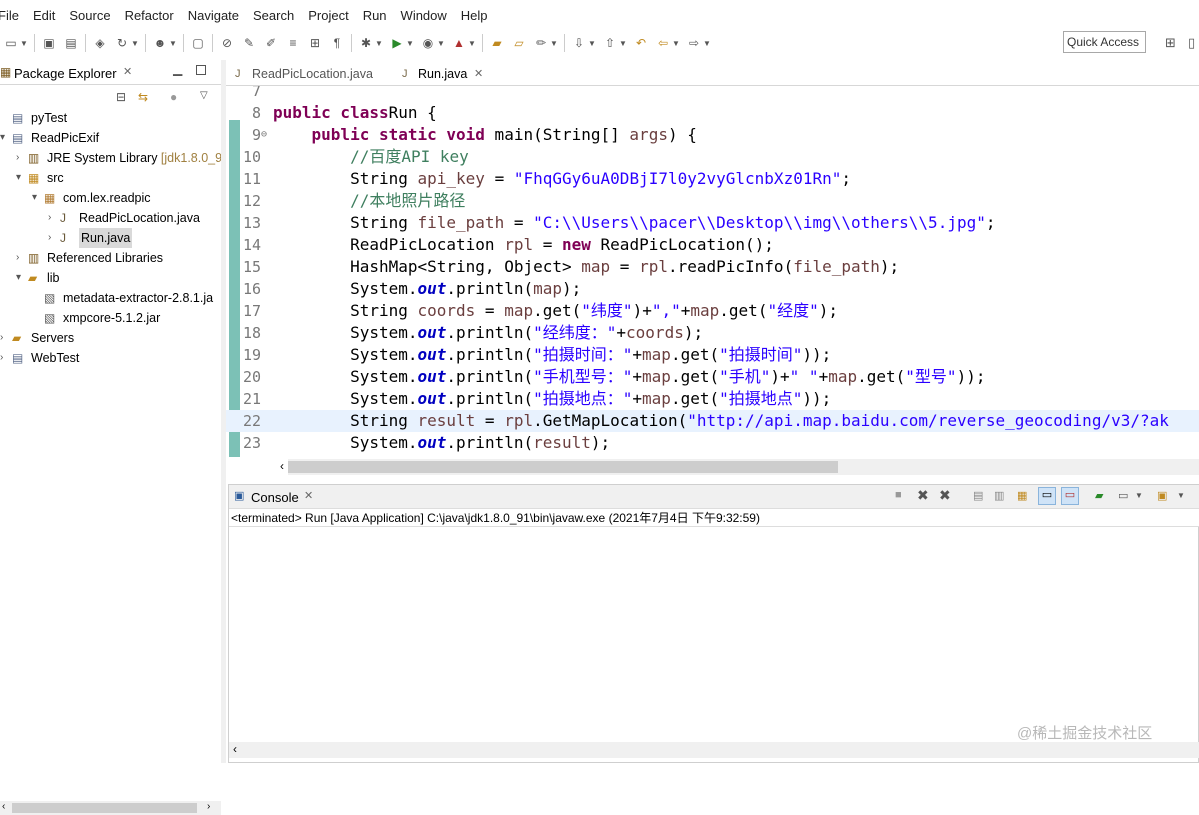 The image size is (1199, 815). Describe the element at coordinates (1104, 42) in the screenshot. I see `quick-access-field: Quick Access` at that location.